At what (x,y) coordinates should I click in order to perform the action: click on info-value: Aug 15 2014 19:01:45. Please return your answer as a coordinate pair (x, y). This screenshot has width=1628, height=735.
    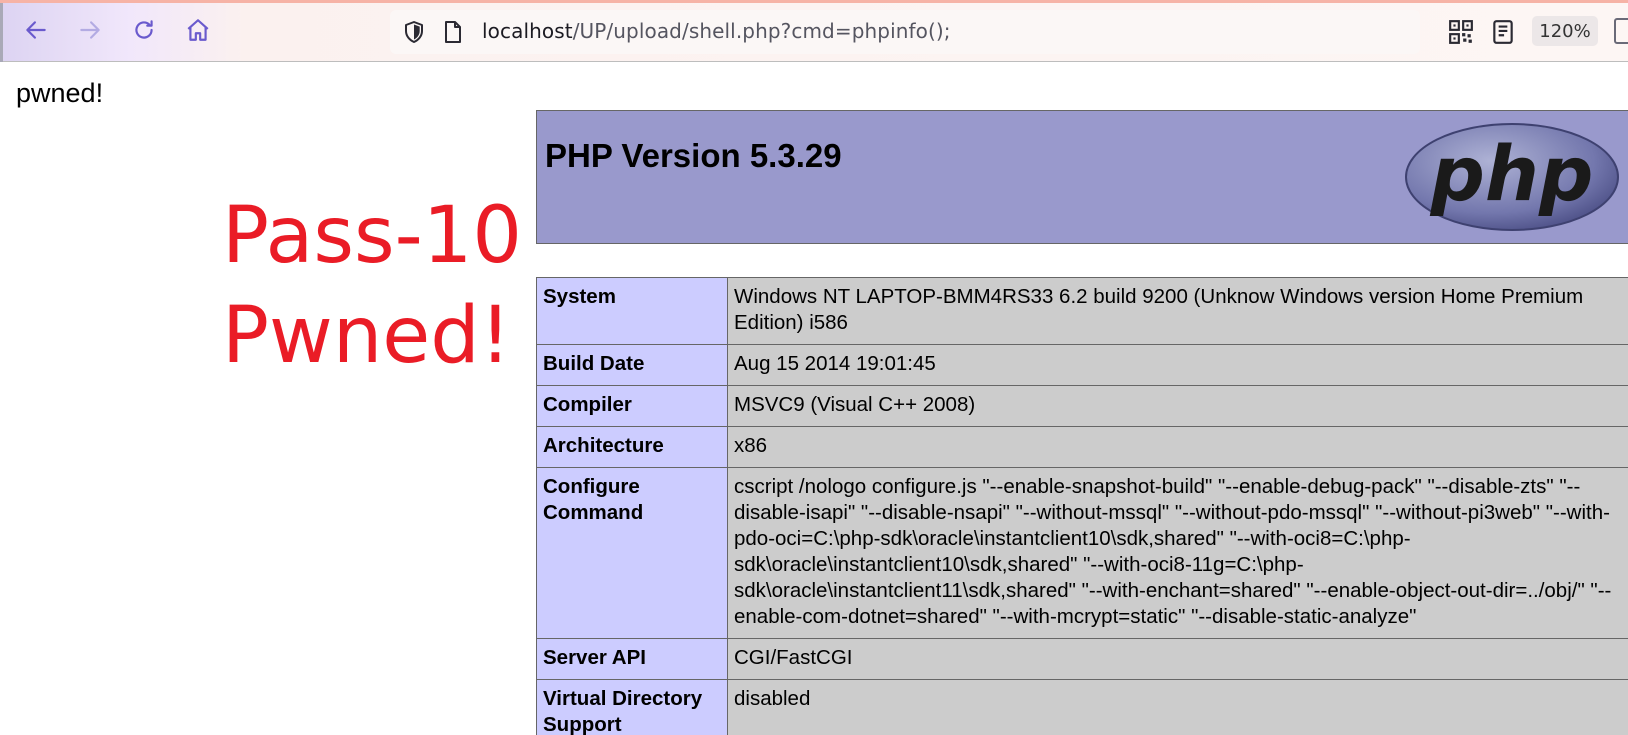
    Looking at the image, I should click on (1177, 365).